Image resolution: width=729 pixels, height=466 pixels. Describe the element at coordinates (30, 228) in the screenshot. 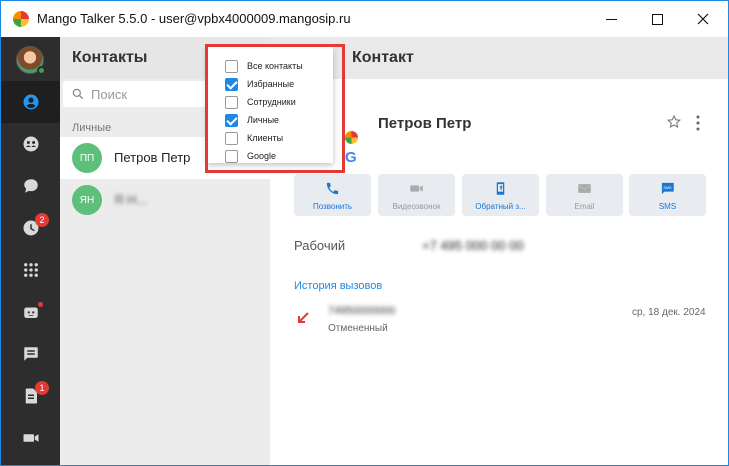

I see `nav-item-history: 2` at that location.